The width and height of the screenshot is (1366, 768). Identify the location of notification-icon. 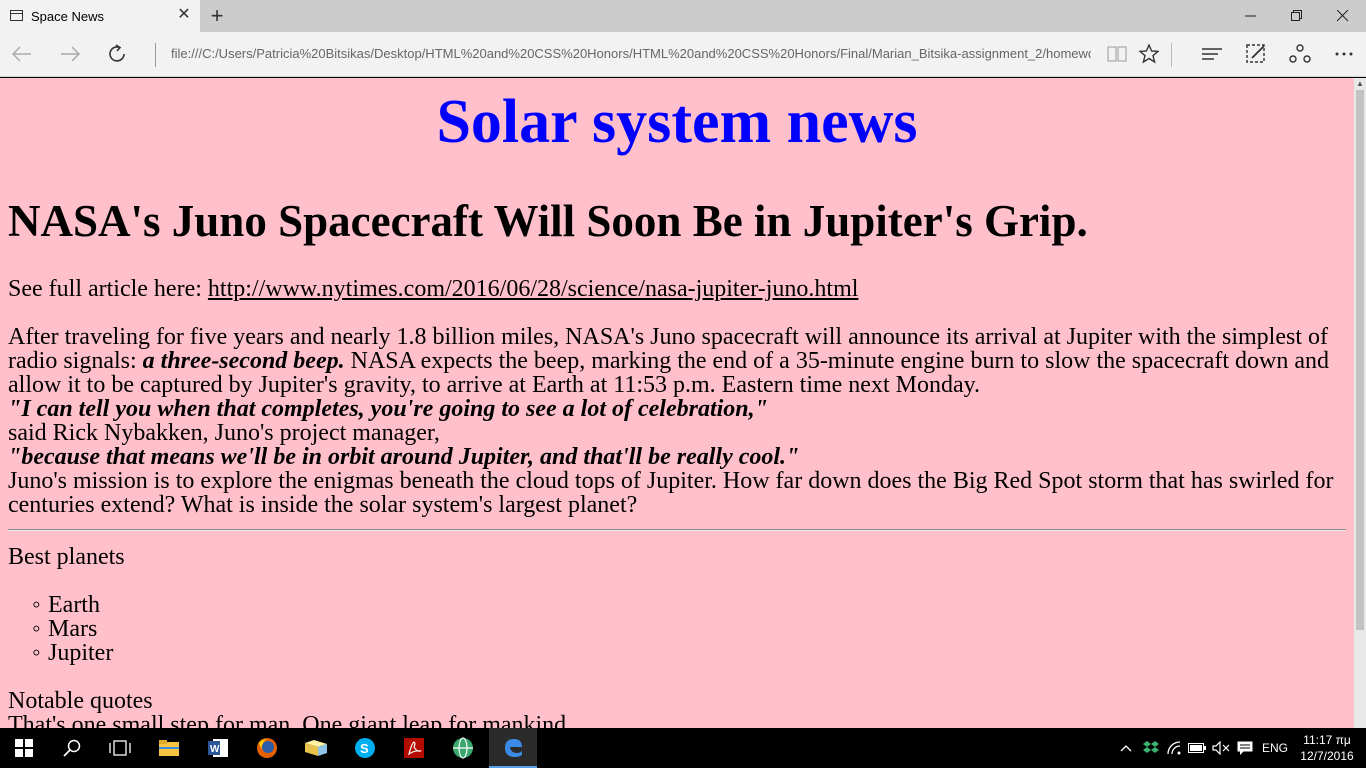
(1245, 748).